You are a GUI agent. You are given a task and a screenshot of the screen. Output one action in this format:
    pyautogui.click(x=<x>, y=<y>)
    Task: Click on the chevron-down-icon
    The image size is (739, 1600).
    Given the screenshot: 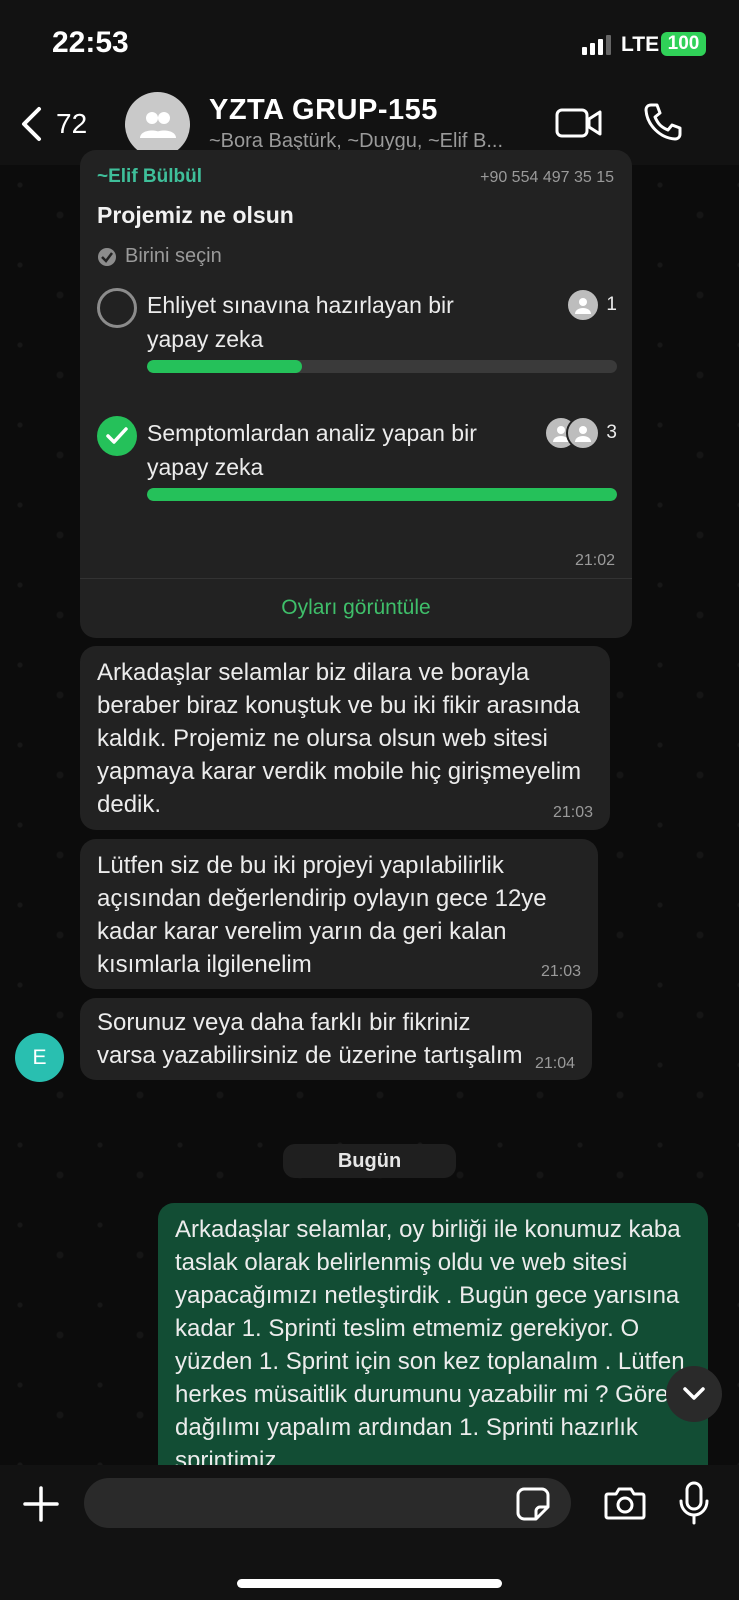 What is the action you would take?
    pyautogui.click(x=694, y=1393)
    